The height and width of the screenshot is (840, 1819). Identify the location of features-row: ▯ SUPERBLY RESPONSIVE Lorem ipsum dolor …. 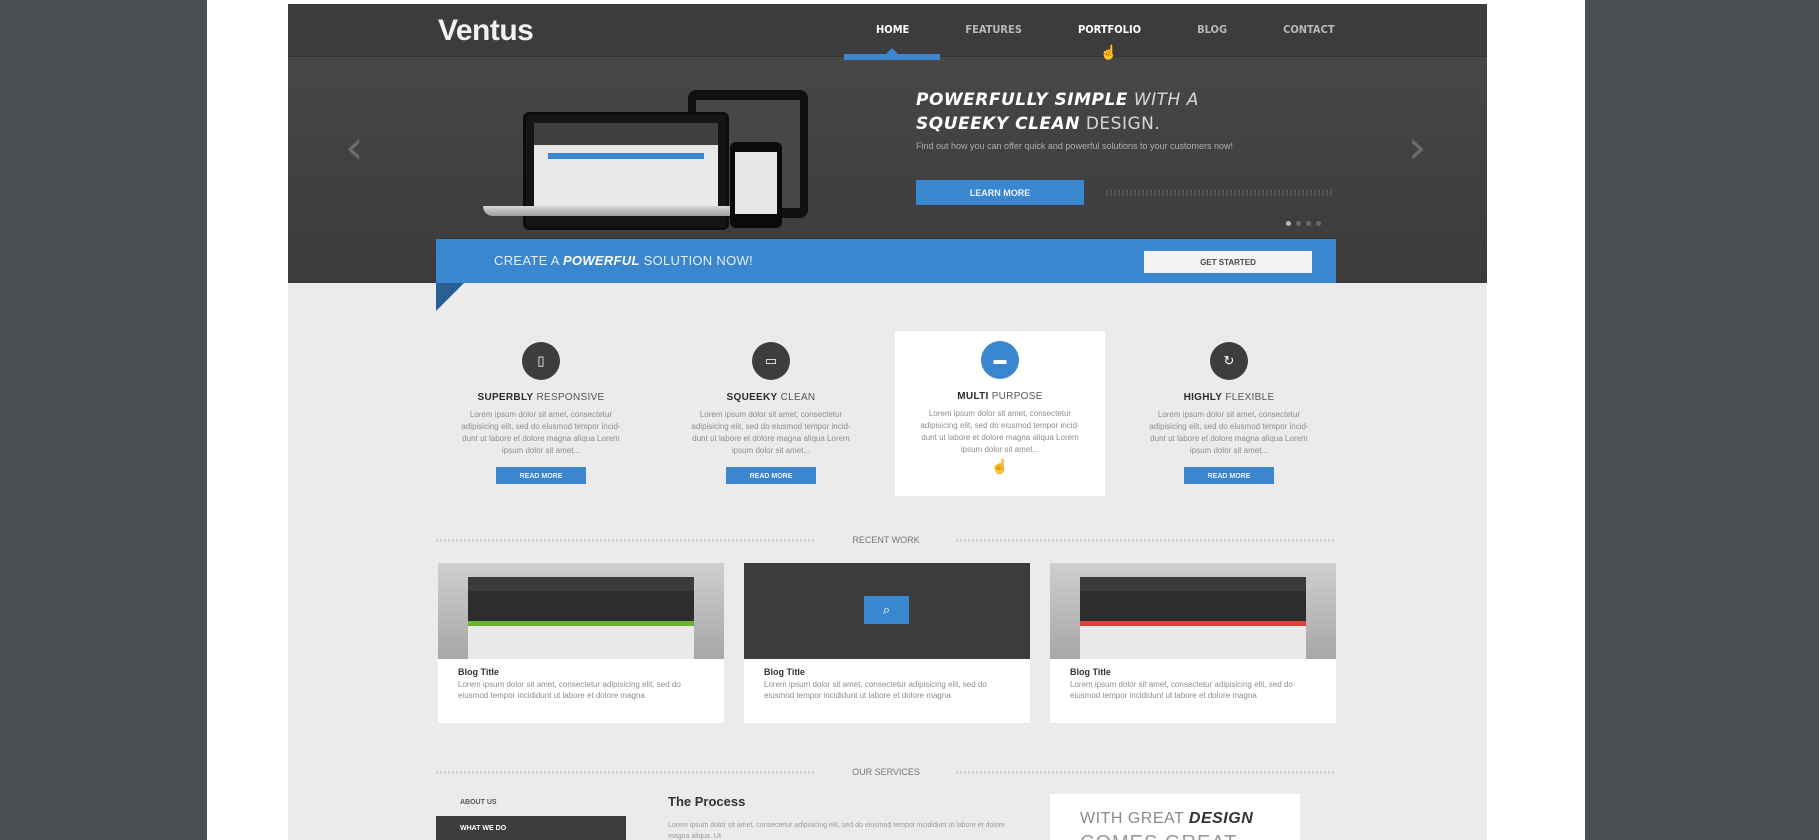
(886, 416).